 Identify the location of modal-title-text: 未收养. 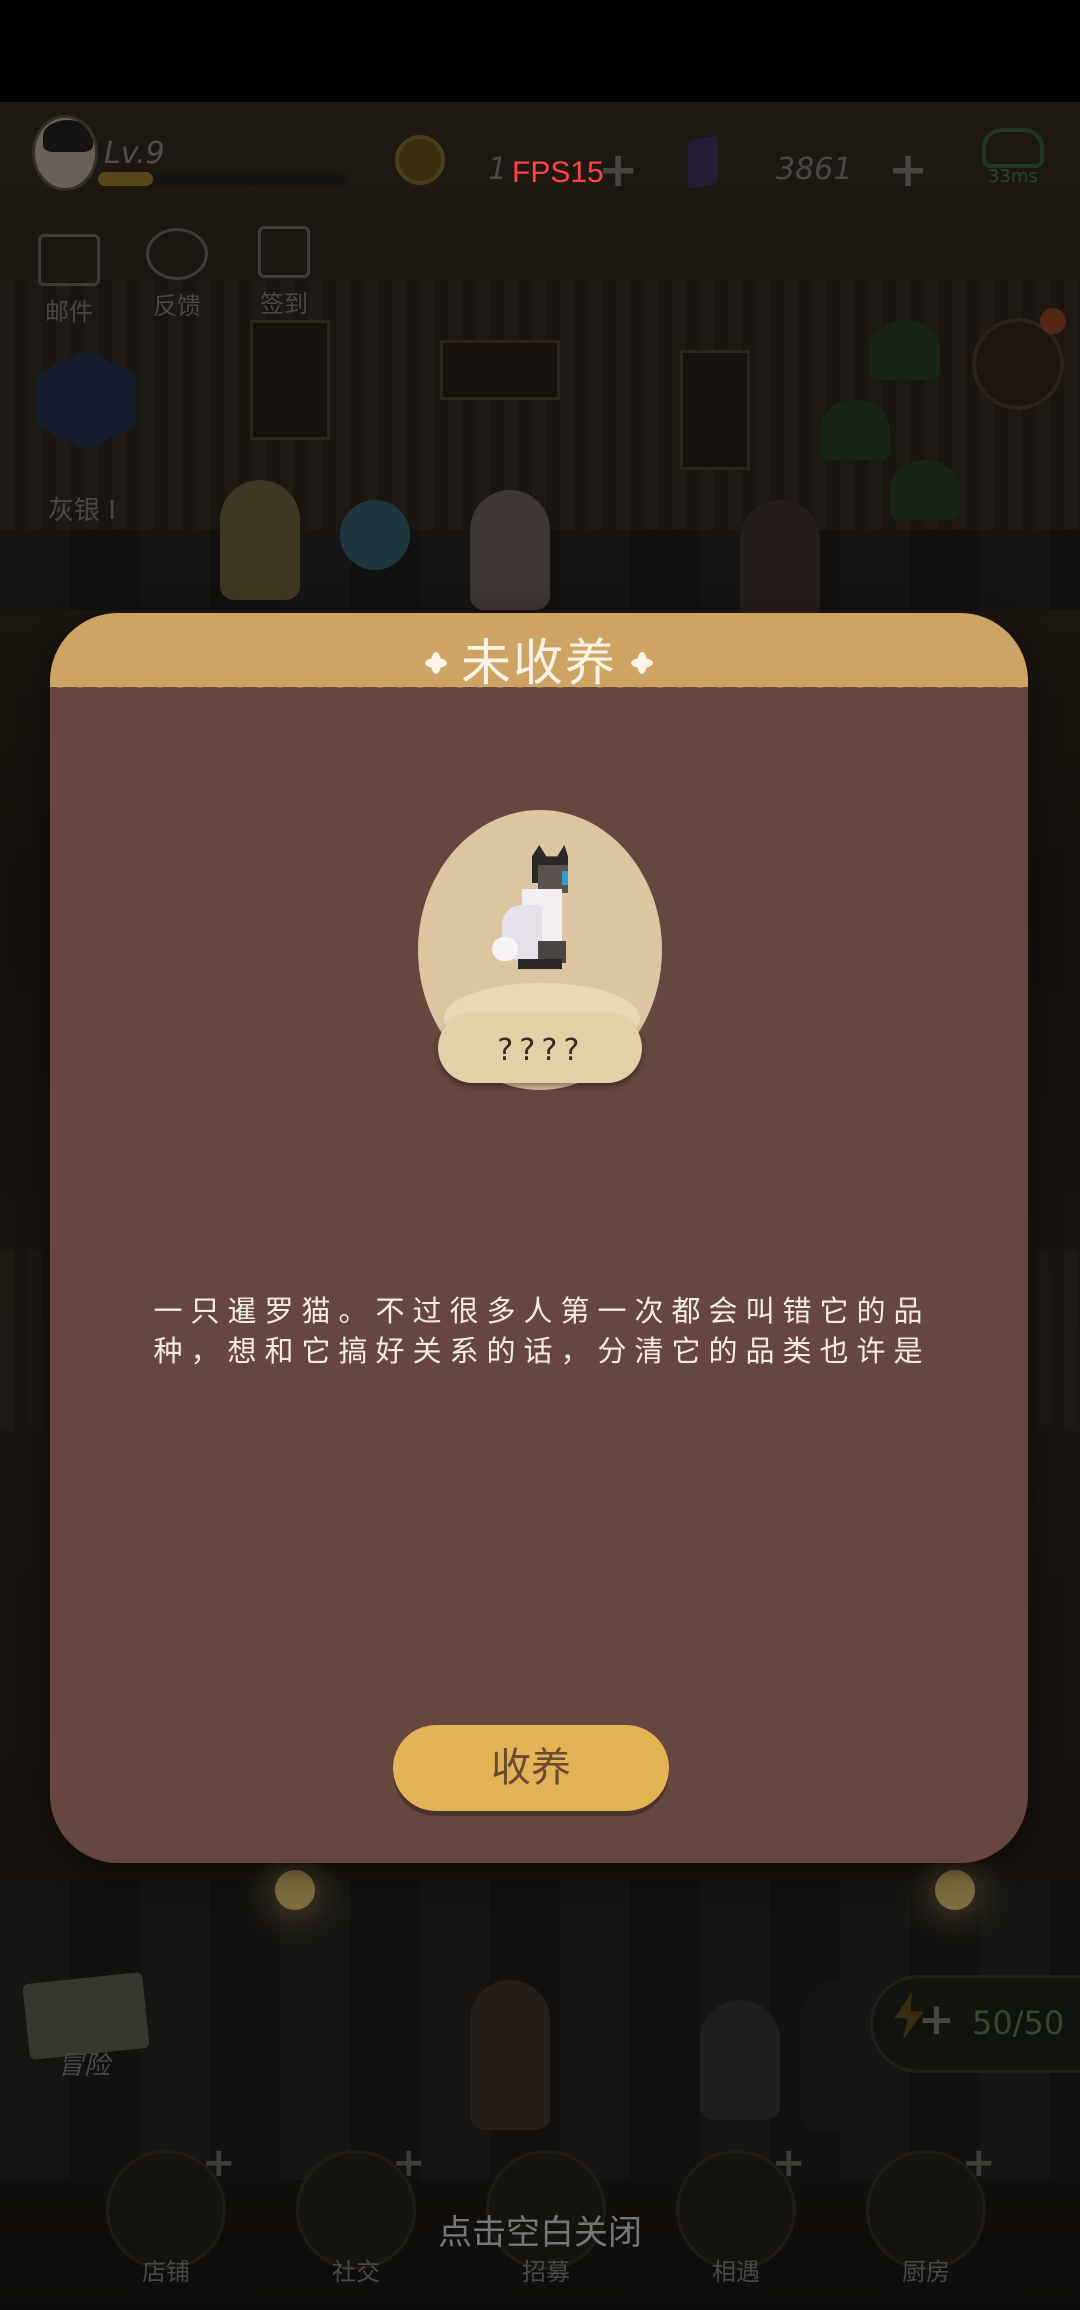
(539, 663).